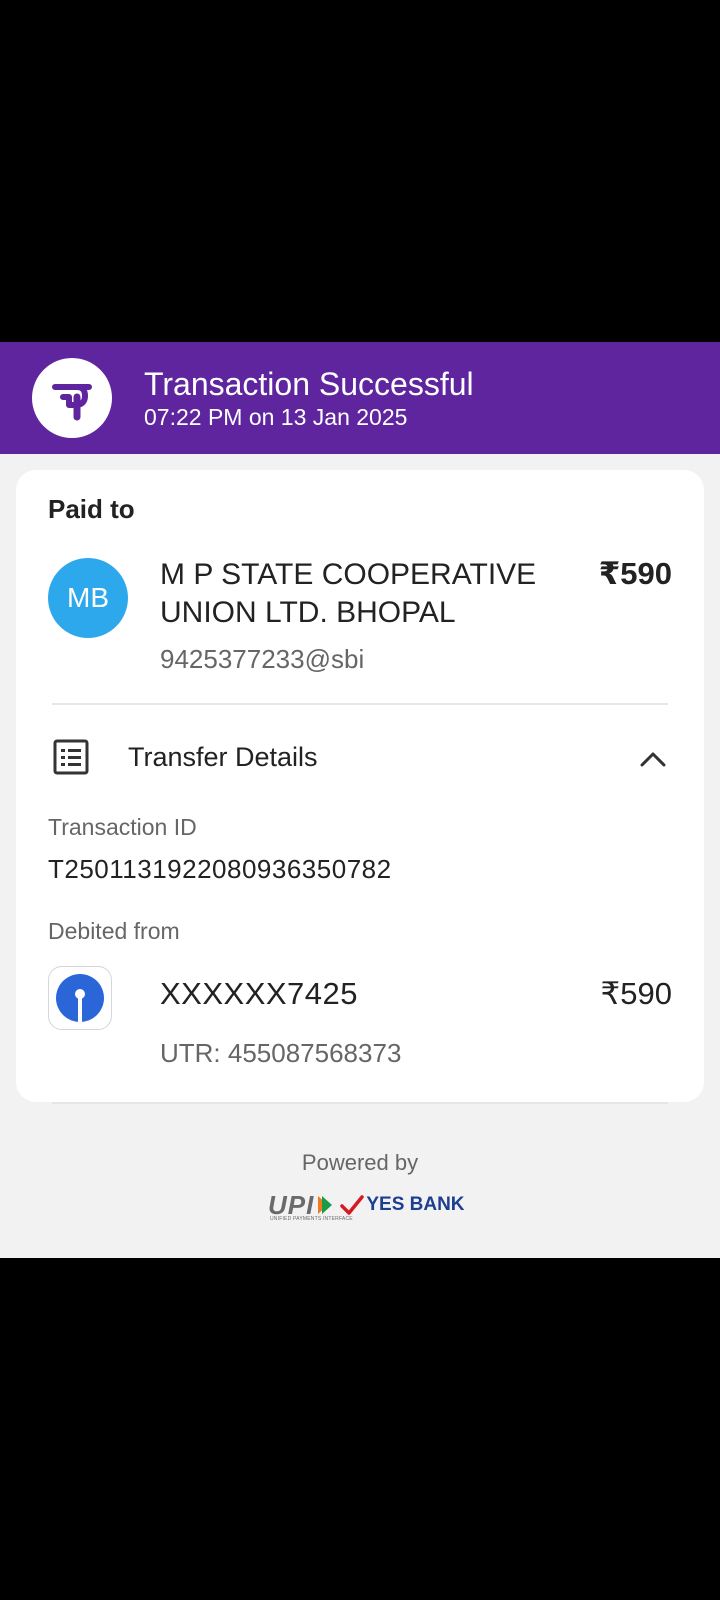 The width and height of the screenshot is (720, 1600). What do you see at coordinates (352, 1205) in the screenshot?
I see `yes-bank-check-icon` at bounding box center [352, 1205].